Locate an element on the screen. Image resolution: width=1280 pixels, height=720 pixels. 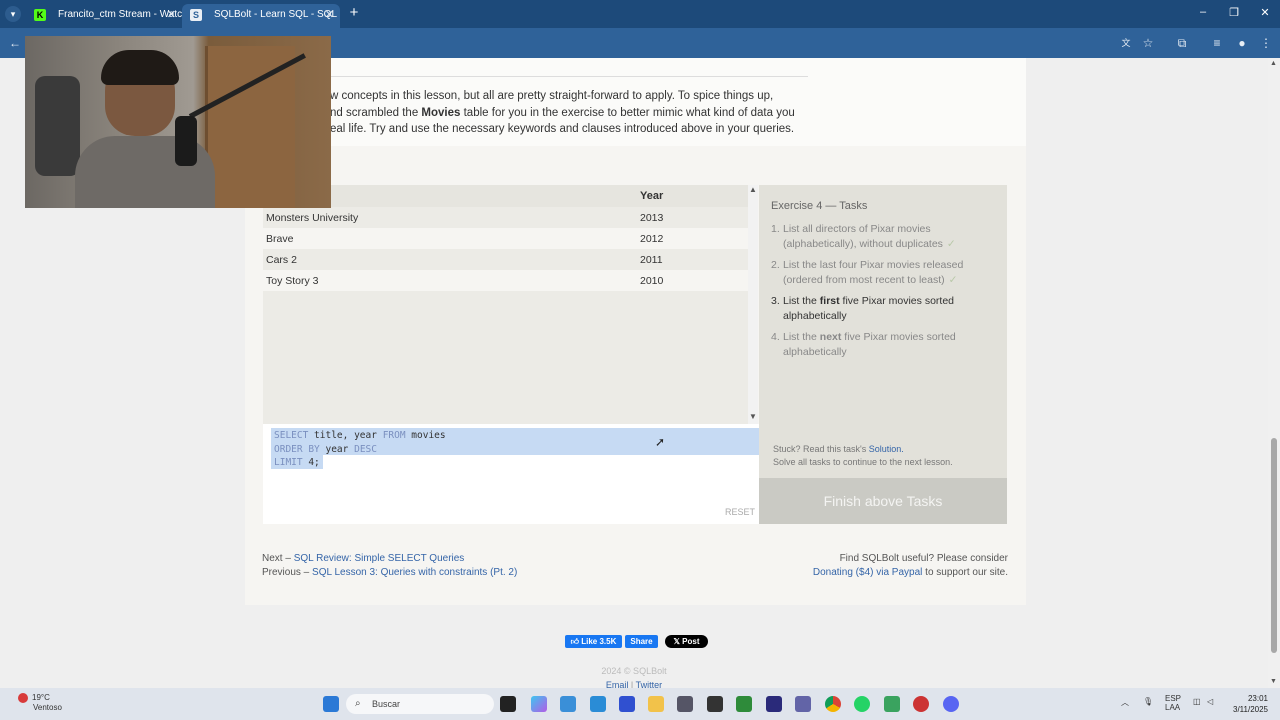
table-row: Monsters University 2013 is located at coordinates (506, 217).